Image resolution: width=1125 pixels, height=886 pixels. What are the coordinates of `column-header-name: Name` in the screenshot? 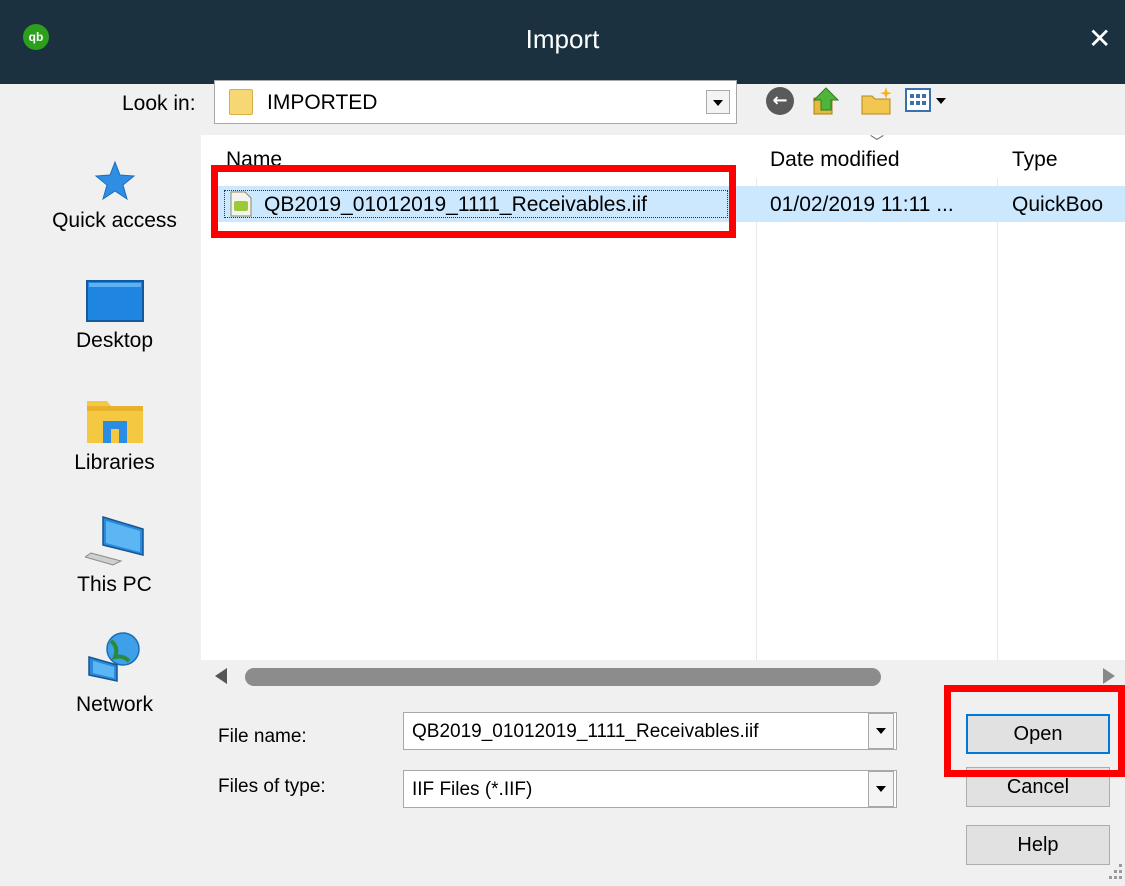 It's located at (254, 160).